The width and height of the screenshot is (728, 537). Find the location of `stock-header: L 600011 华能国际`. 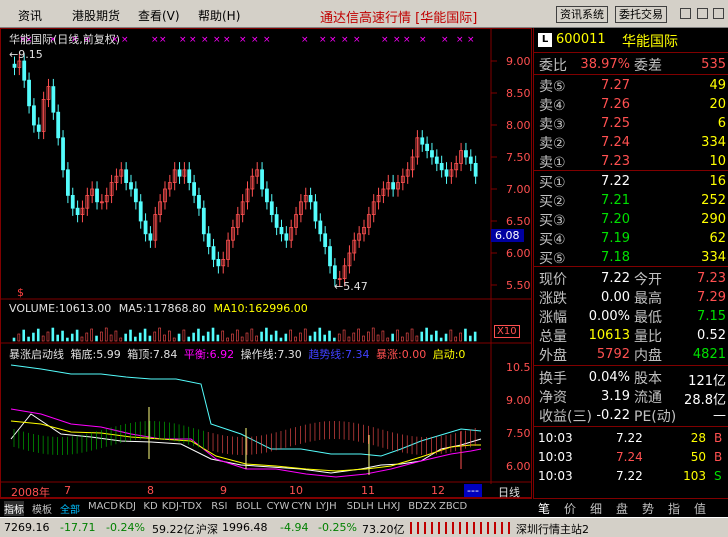

stock-header: L 600011 华能国际 is located at coordinates (631, 40).